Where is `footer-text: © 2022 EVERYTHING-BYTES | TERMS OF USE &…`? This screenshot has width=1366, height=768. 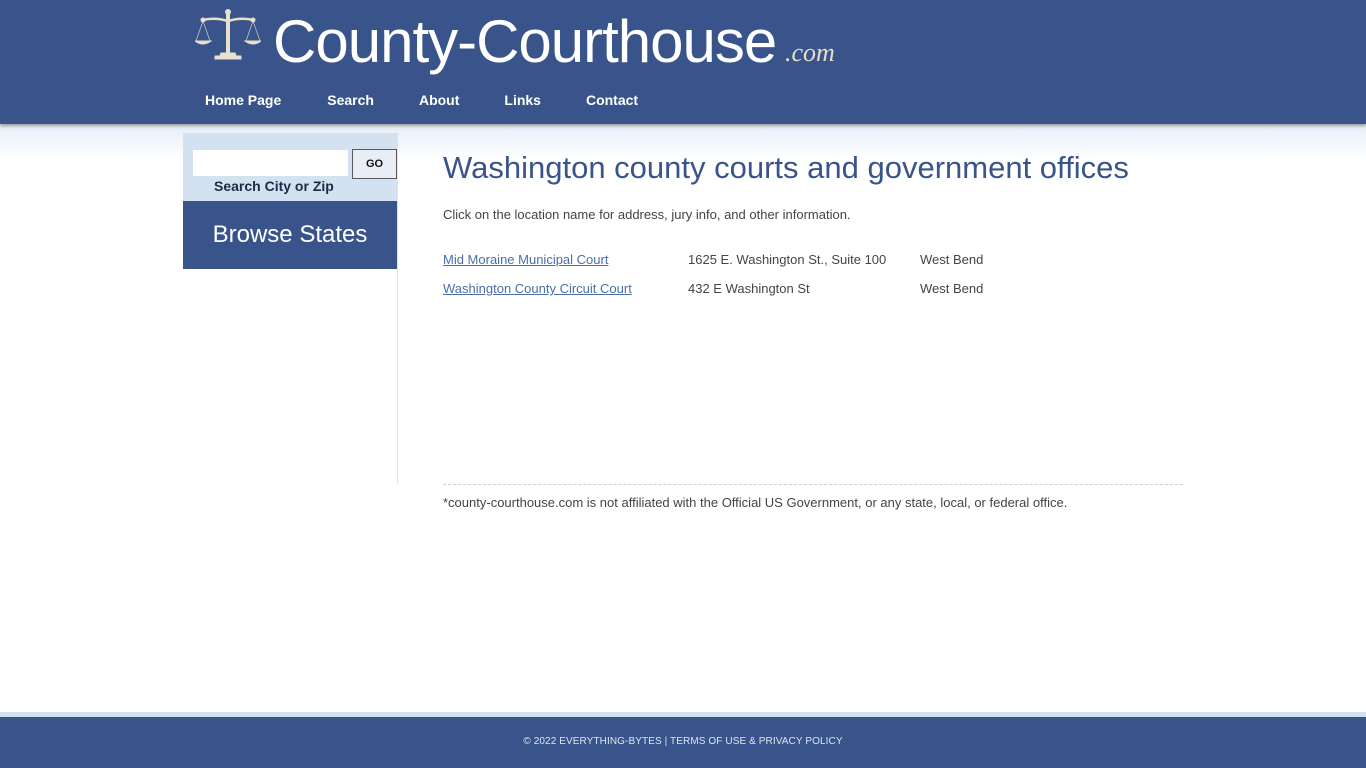
footer-text: © 2022 EVERYTHING-BYTES | TERMS OF USE &… is located at coordinates (682, 741).